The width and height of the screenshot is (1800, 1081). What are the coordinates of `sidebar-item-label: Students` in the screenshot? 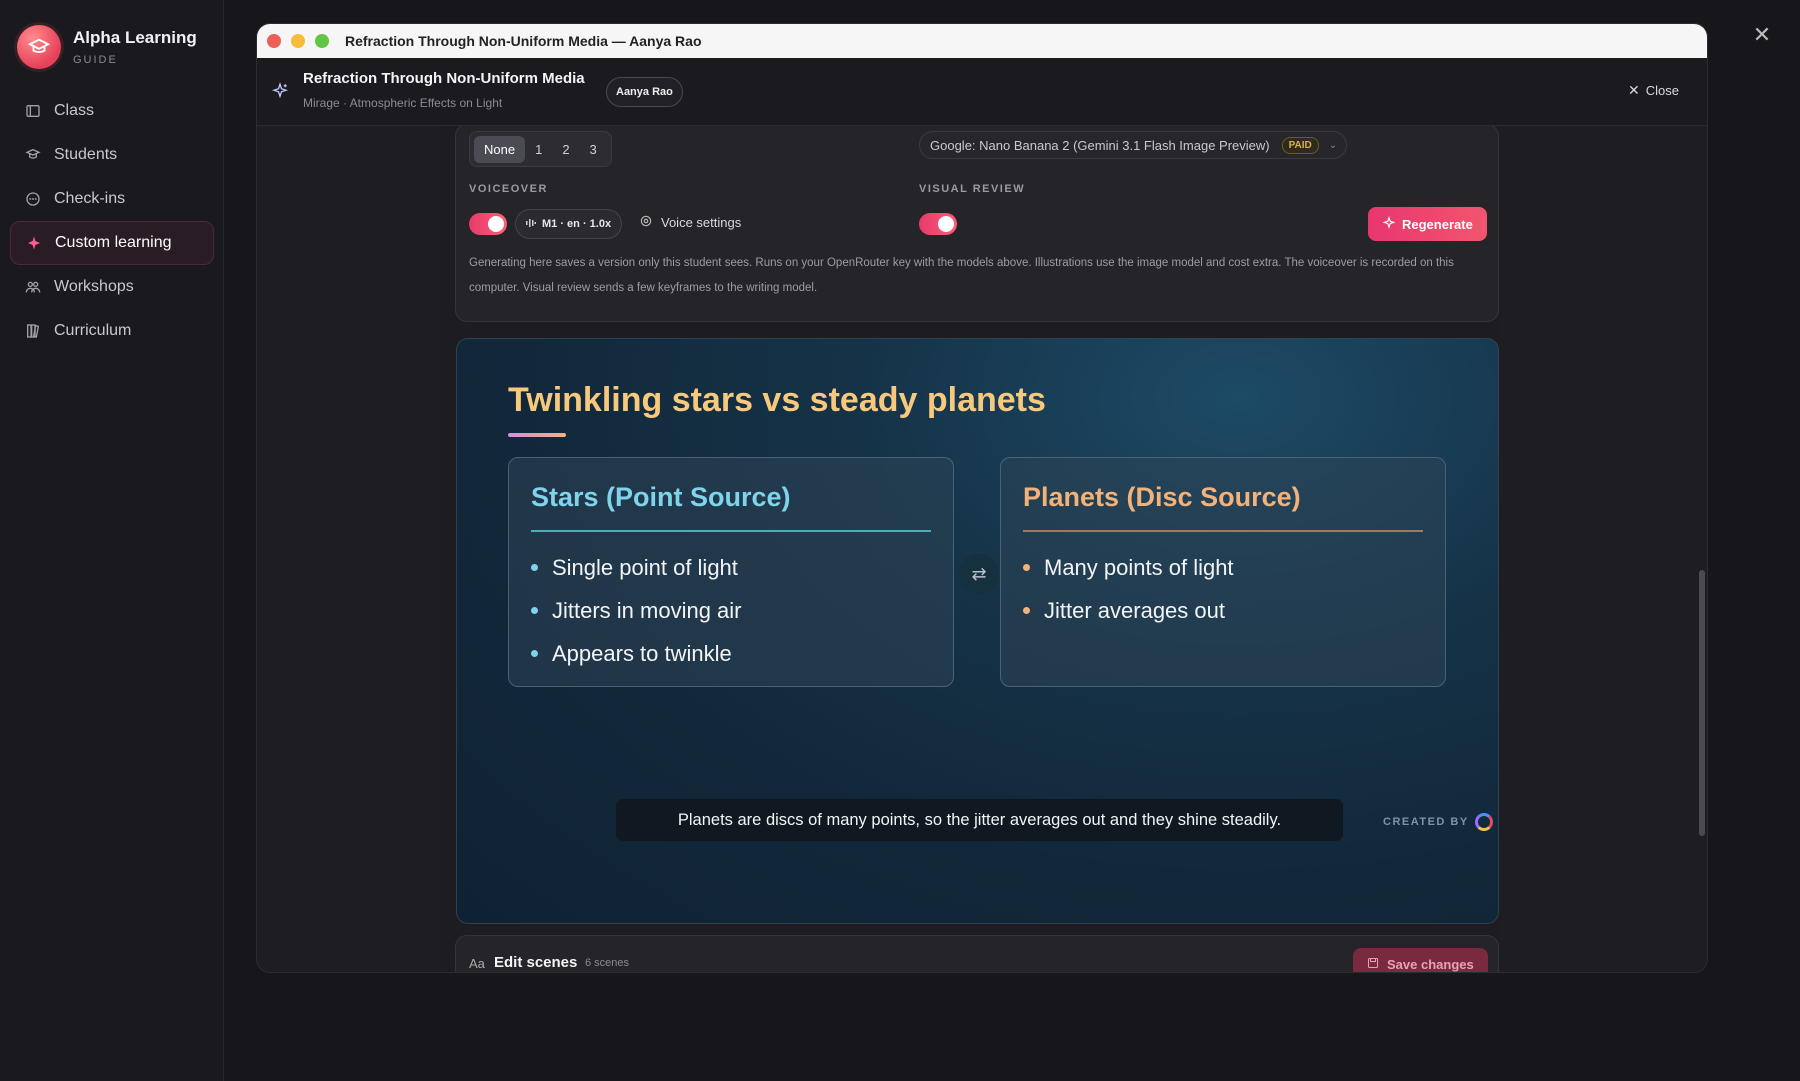 It's located at (86, 154).